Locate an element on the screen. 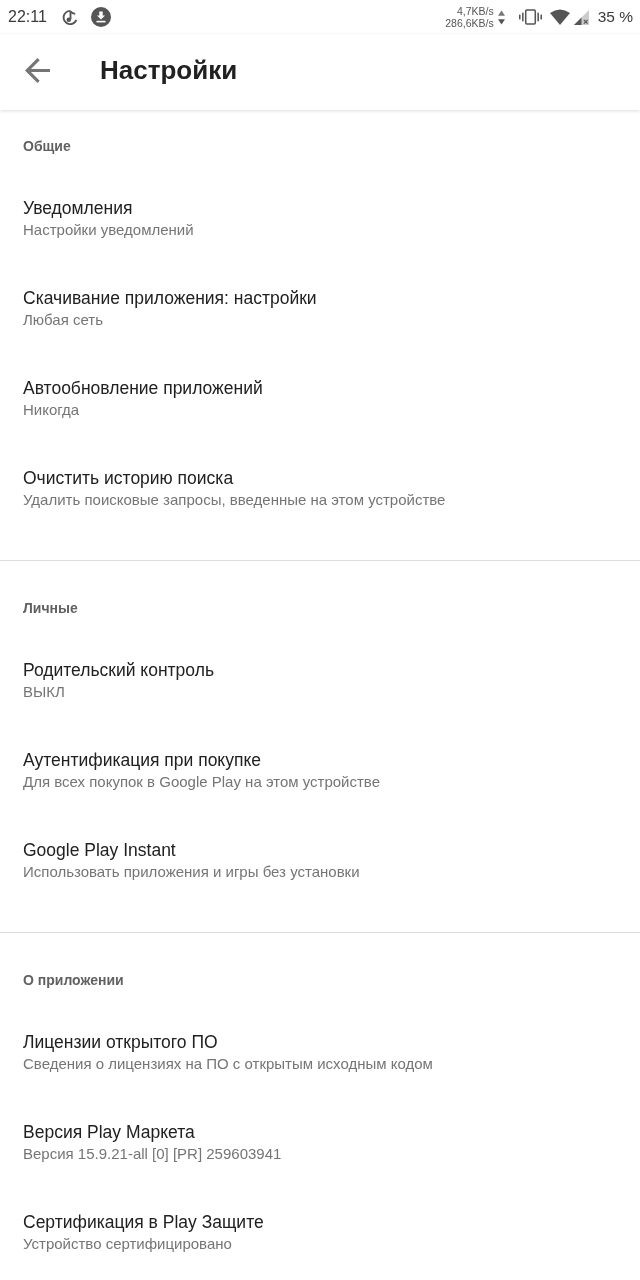 The image size is (640, 1280). setting-subtitle: Сведения о лицензиях на ПО с открытым исходным кодом is located at coordinates (228, 1064).